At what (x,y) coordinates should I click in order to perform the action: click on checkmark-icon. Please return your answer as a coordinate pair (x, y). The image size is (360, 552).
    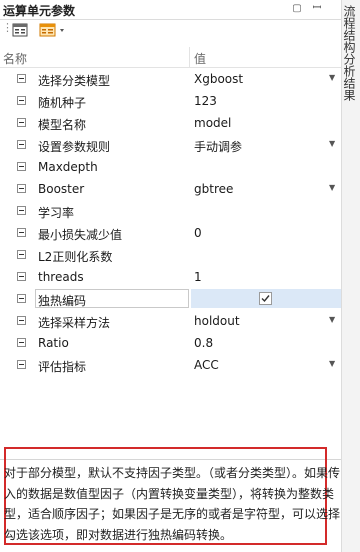
    Looking at the image, I should click on (265, 299).